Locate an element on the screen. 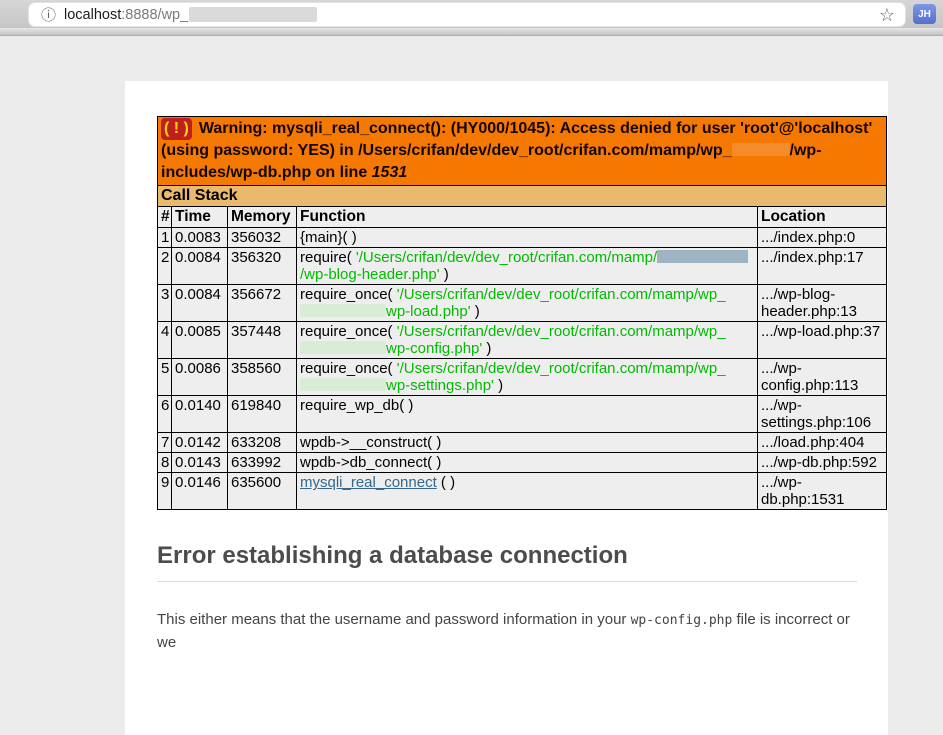 The image size is (943, 735). file-path: wp-settings.php' is located at coordinates (440, 386).